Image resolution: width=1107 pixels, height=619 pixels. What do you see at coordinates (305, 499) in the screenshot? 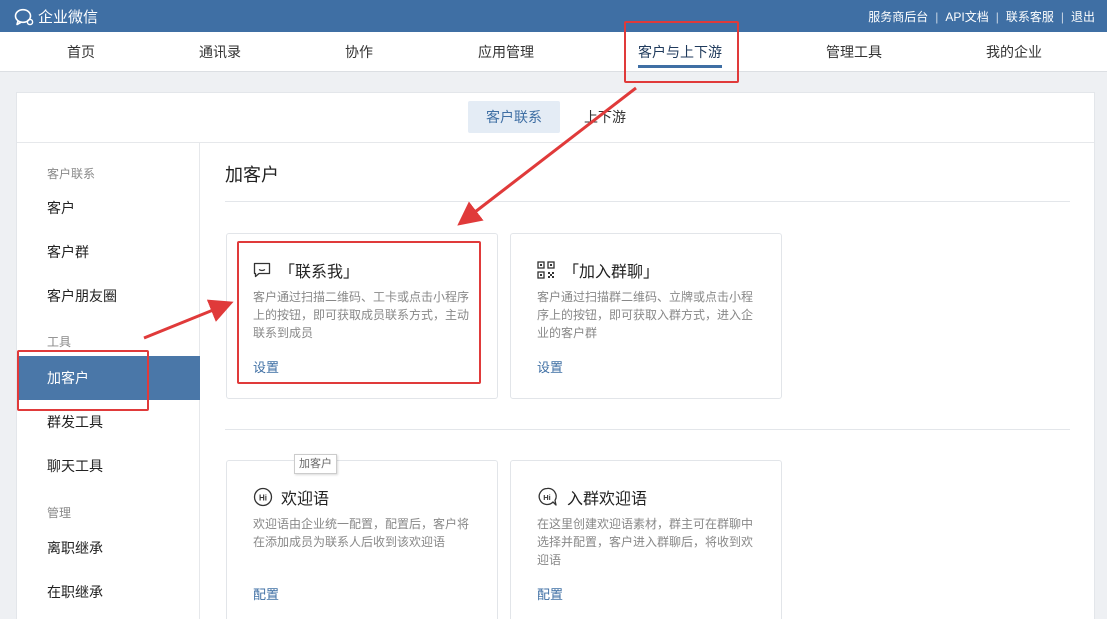
I see `card-title: 欢迎语` at bounding box center [305, 499].